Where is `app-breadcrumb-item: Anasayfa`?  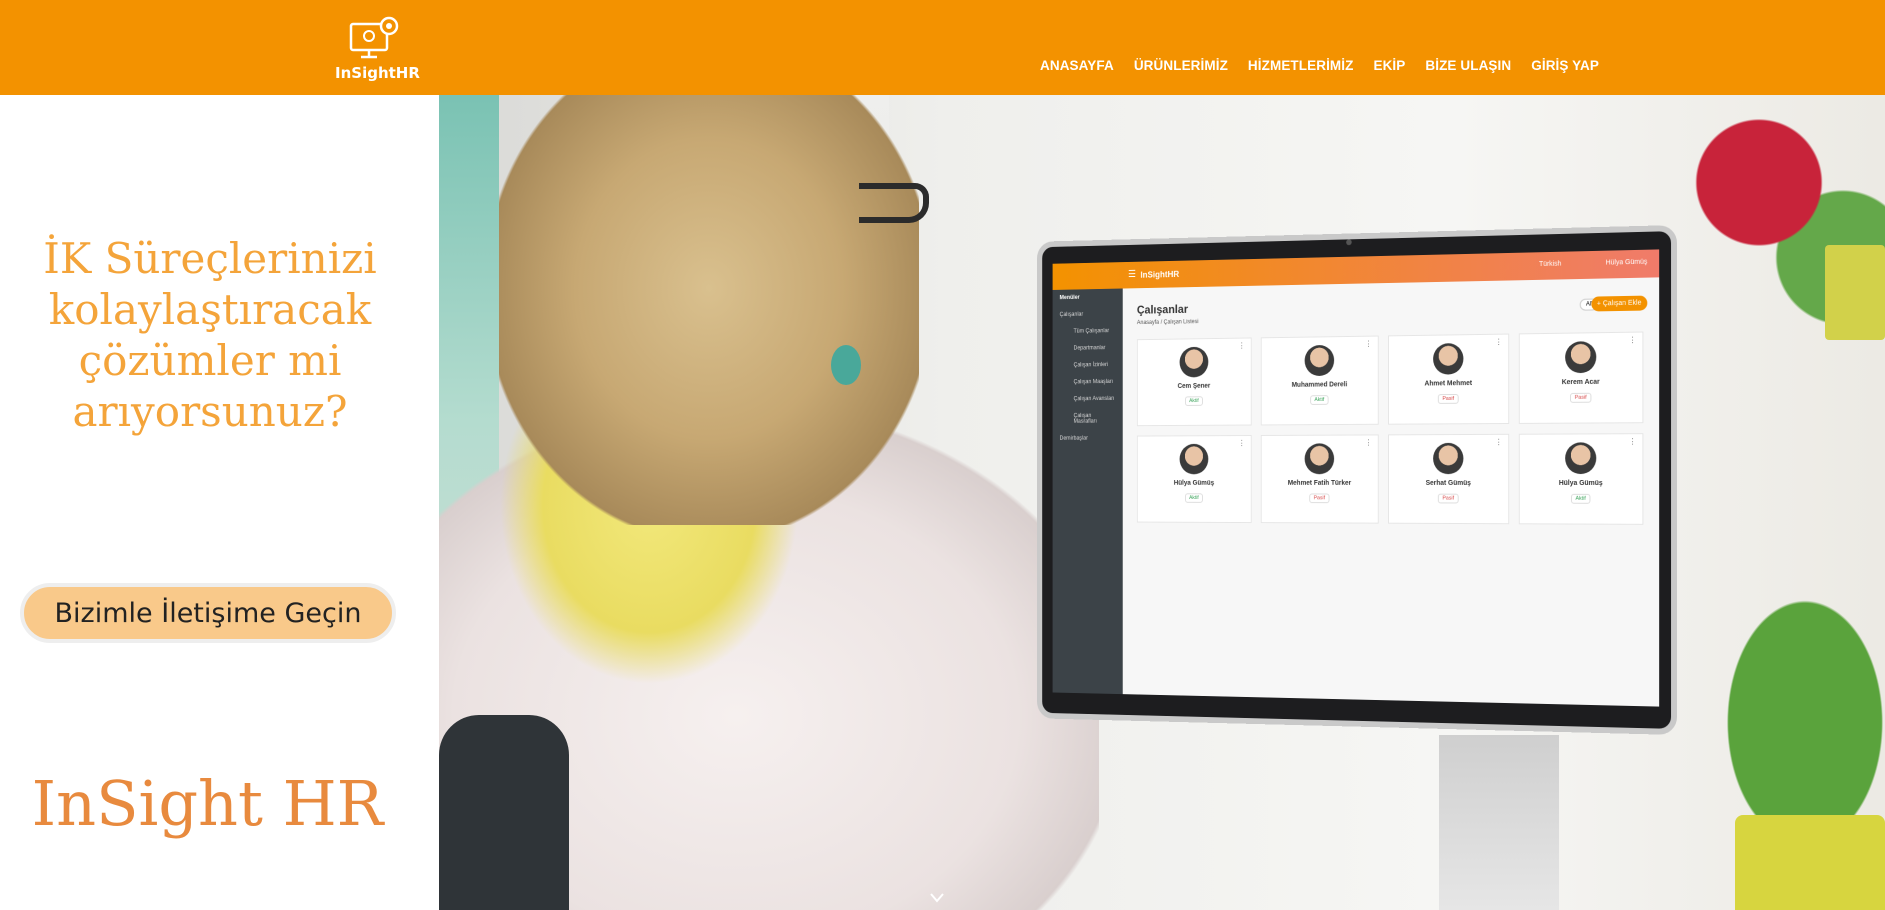 app-breadcrumb-item: Anasayfa is located at coordinates (1148, 323).